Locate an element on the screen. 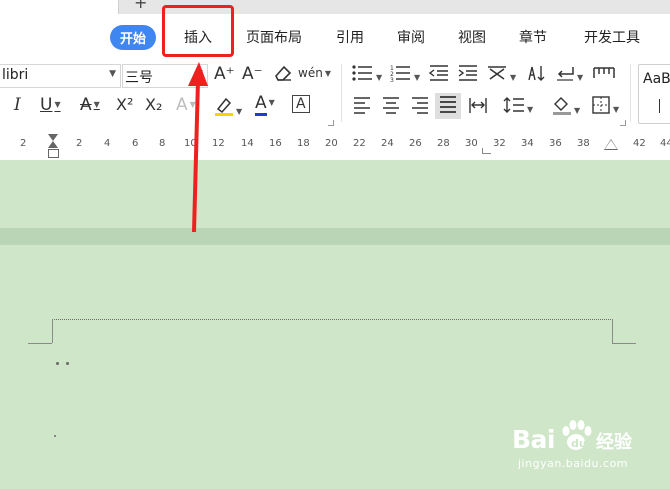  watermark-url: jingyan.baidu.com is located at coordinates (573, 463).